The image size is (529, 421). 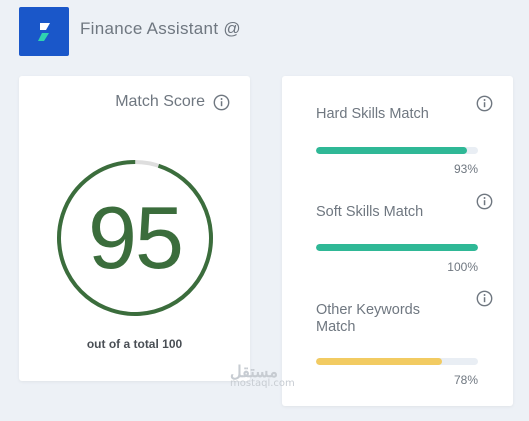 What do you see at coordinates (160, 101) in the screenshot?
I see `match-score-title: Match Score` at bounding box center [160, 101].